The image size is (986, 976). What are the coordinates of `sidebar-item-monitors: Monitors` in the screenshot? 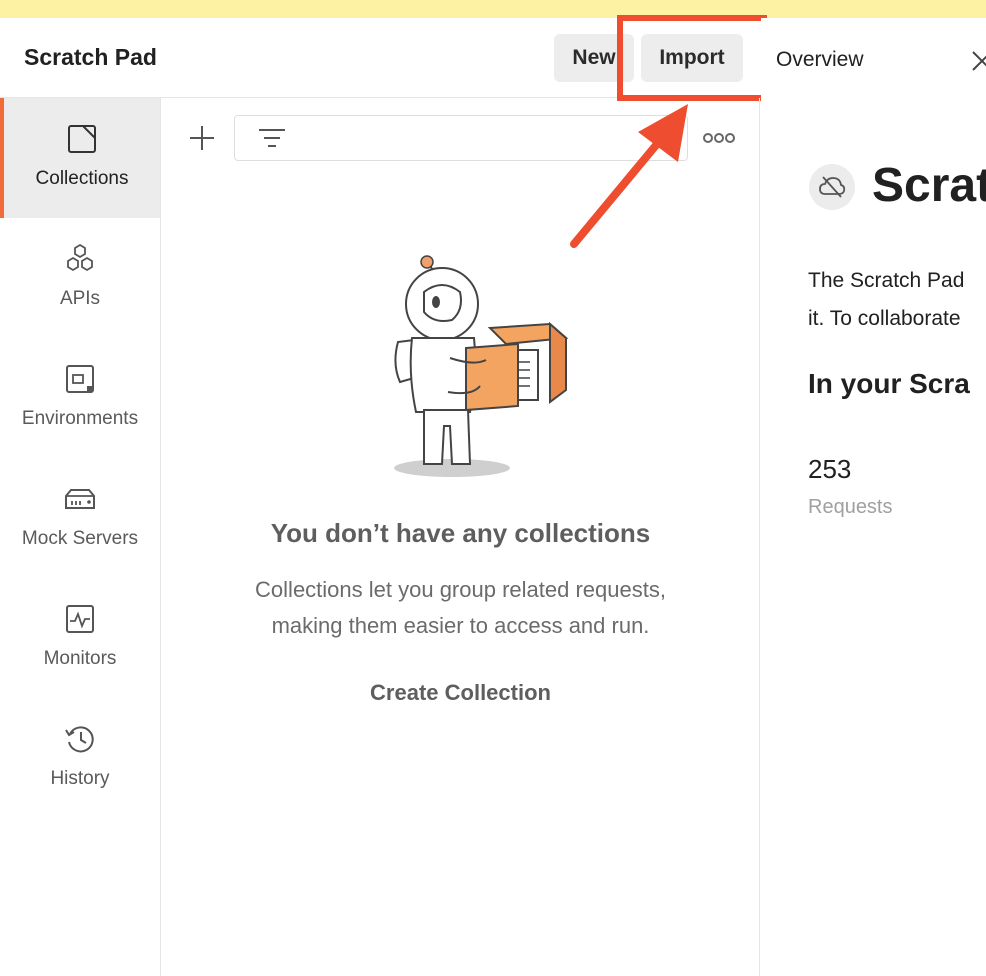 It's located at (80, 638).